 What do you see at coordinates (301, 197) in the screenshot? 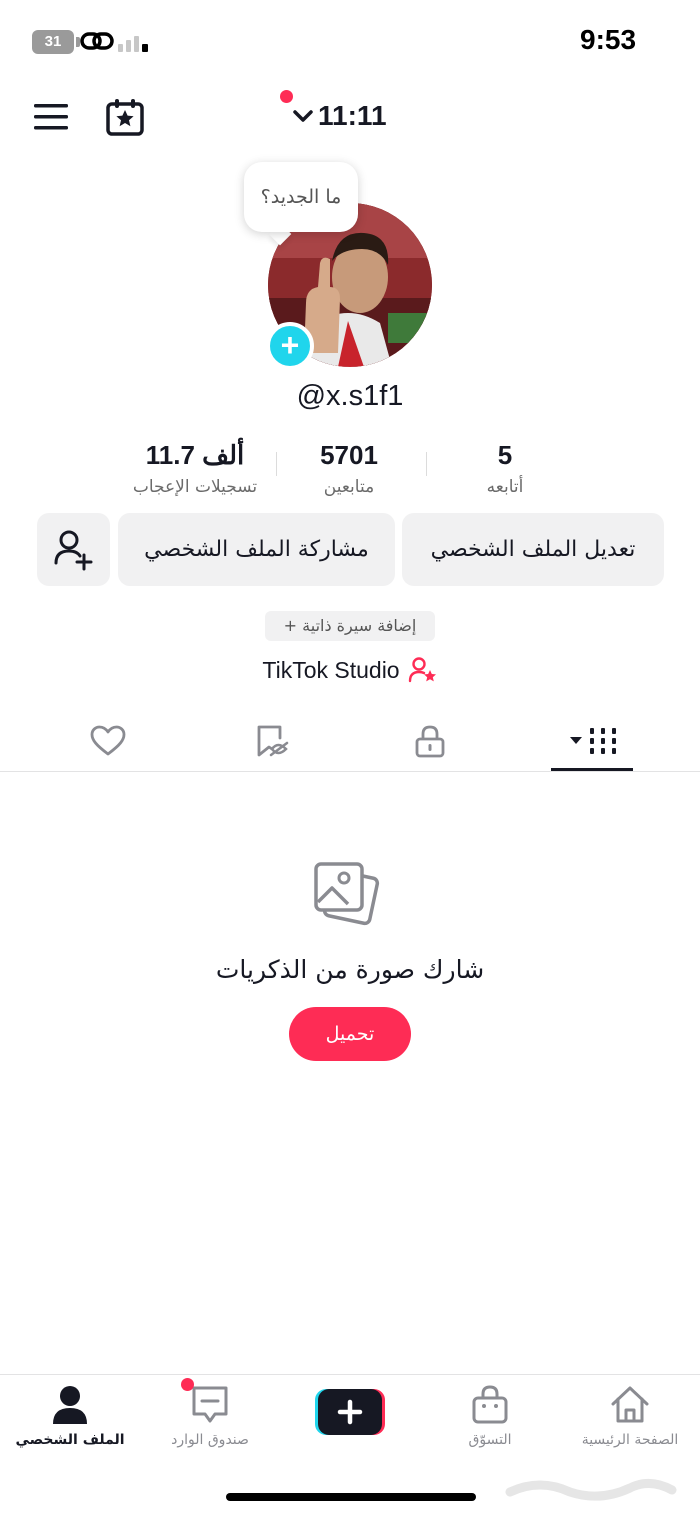
I see `whats-new-bubble: ما الجديد؟` at bounding box center [301, 197].